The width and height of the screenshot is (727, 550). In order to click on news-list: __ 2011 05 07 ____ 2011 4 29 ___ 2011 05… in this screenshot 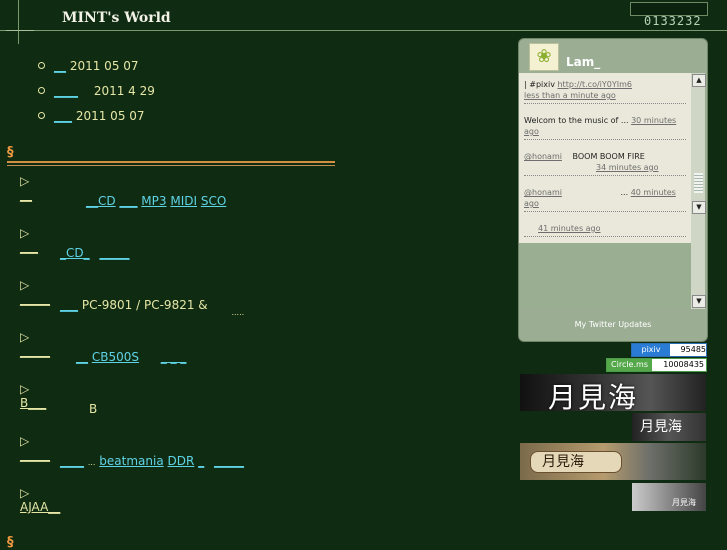, I will do `click(96, 93)`.